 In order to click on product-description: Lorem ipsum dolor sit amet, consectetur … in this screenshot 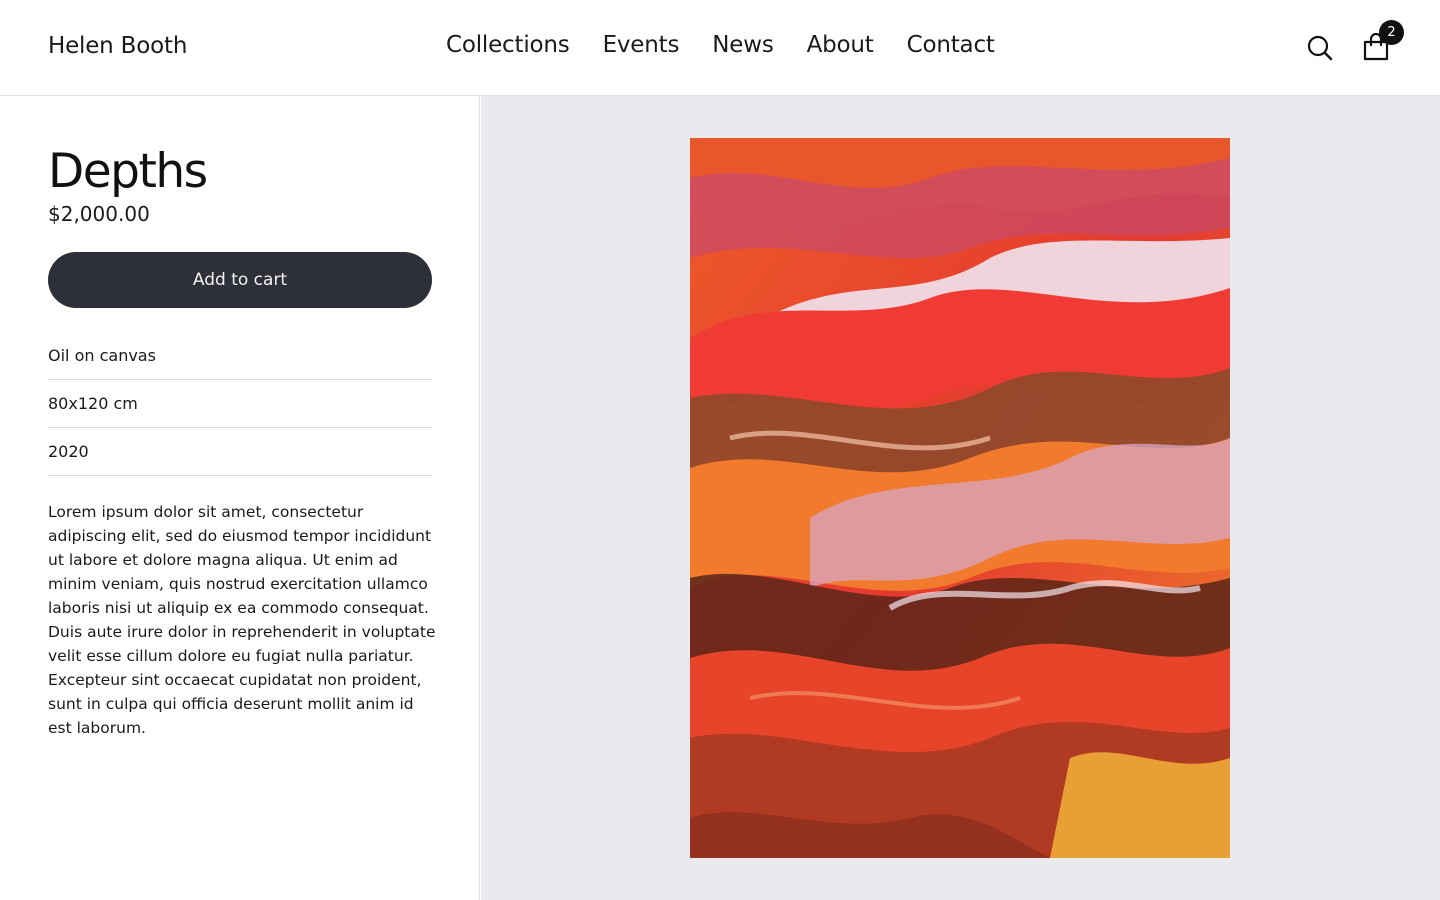, I will do `click(242, 620)`.